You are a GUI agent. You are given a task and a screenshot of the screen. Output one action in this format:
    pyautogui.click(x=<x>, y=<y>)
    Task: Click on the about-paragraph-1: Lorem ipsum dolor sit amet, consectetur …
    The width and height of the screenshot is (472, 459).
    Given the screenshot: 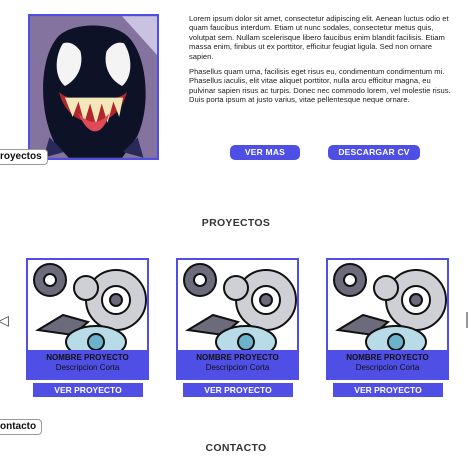 What is the action you would take?
    pyautogui.click(x=319, y=37)
    